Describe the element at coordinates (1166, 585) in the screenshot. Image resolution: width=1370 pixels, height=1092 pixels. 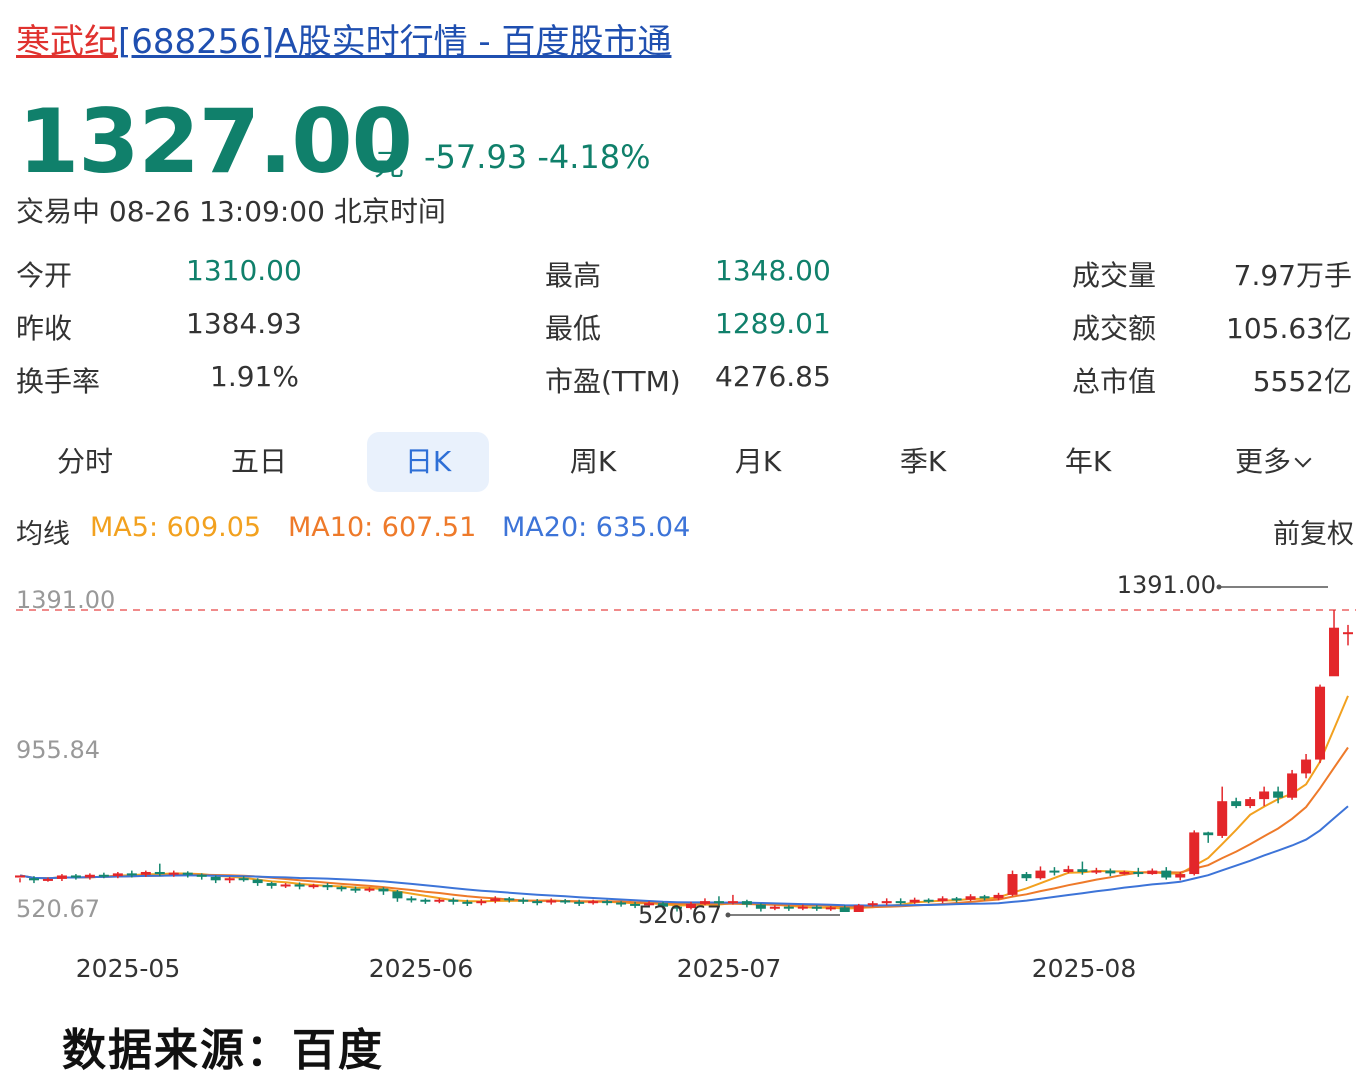
I see `high-marker-label: 1391.00` at that location.